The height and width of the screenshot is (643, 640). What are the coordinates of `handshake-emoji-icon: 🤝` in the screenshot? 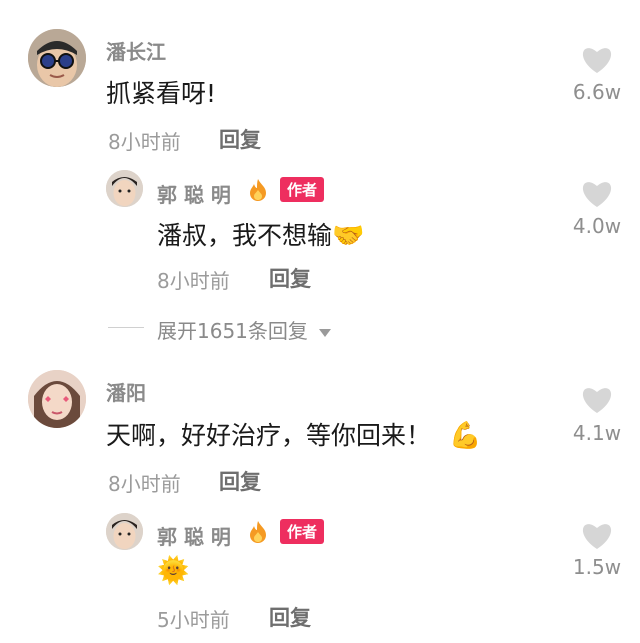 It's located at (348, 236).